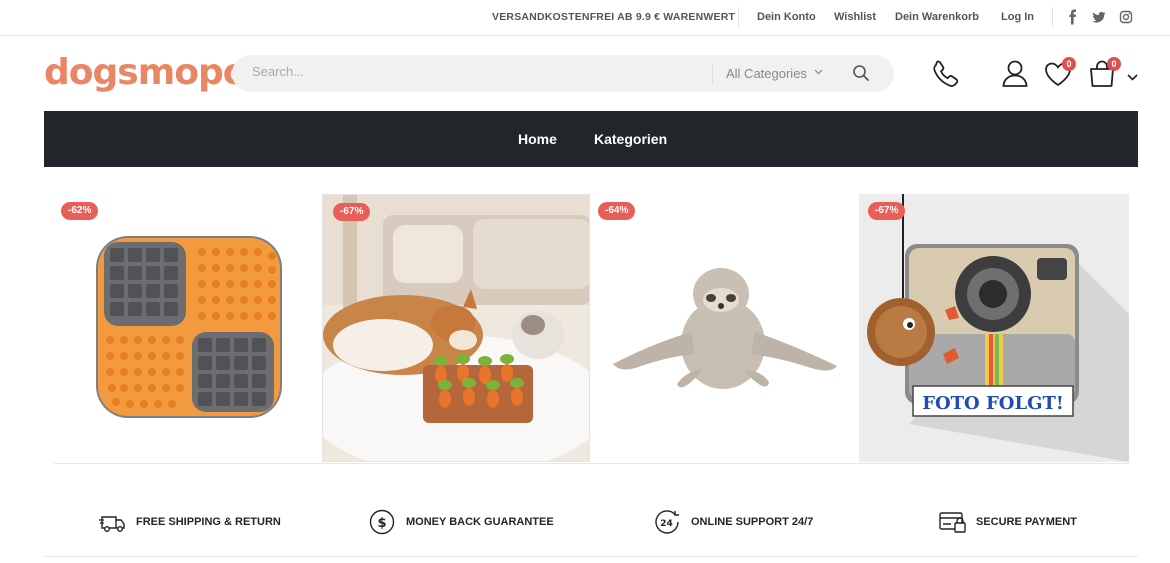 This screenshot has height=563, width=1170. What do you see at coordinates (1017, 17) in the screenshot?
I see `login-link: Log In` at bounding box center [1017, 17].